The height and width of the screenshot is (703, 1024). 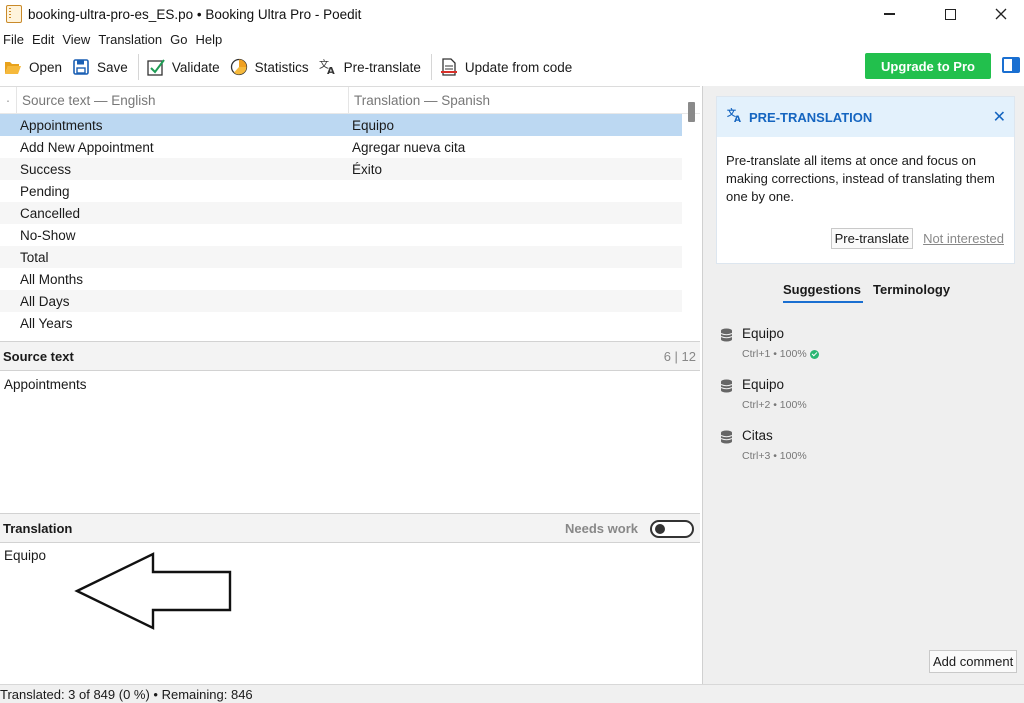 I want to click on pie-chart-icon, so click(x=239, y=67).